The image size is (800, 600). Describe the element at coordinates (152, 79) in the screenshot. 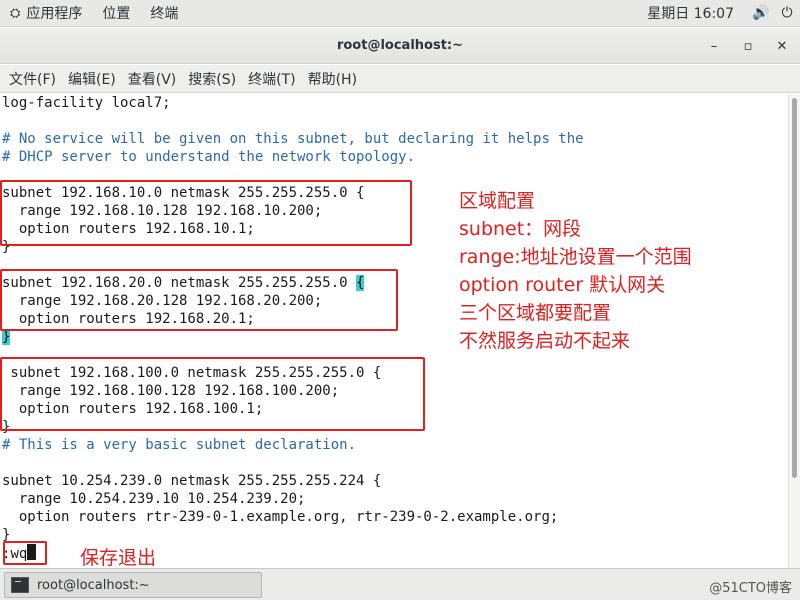

I see `menu-view: 查看(V)` at that location.